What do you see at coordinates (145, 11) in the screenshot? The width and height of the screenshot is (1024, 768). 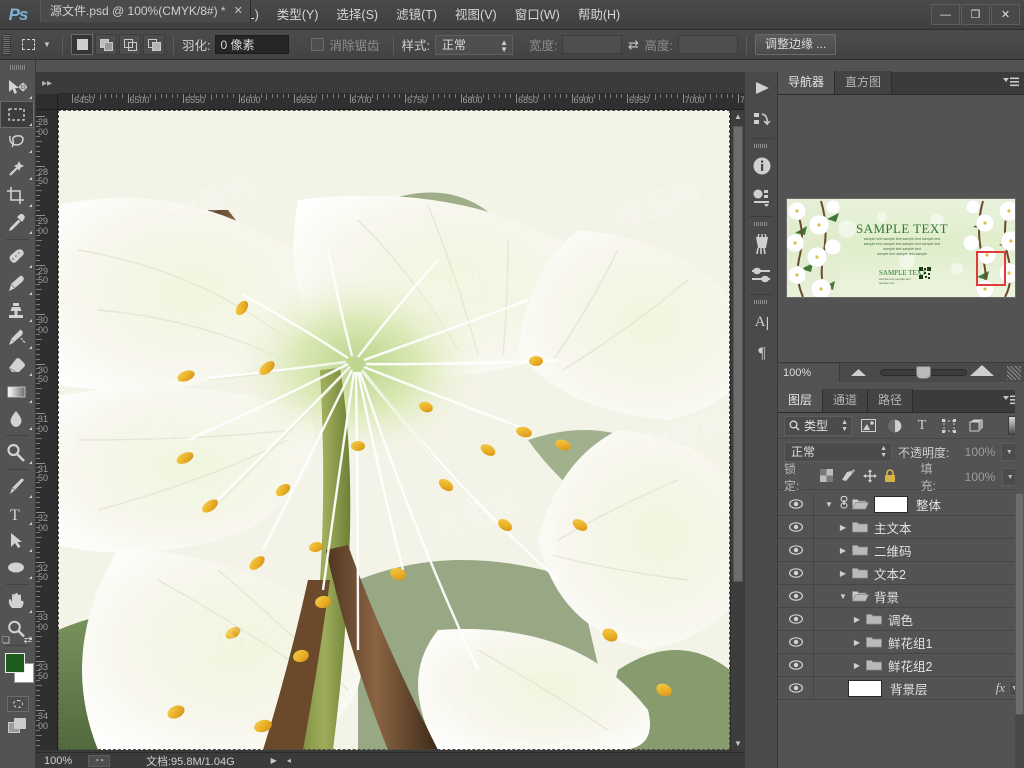 I see `document-tab: 源文件.psd @ 100%(CMYK/8#) * ✕` at bounding box center [145, 11].